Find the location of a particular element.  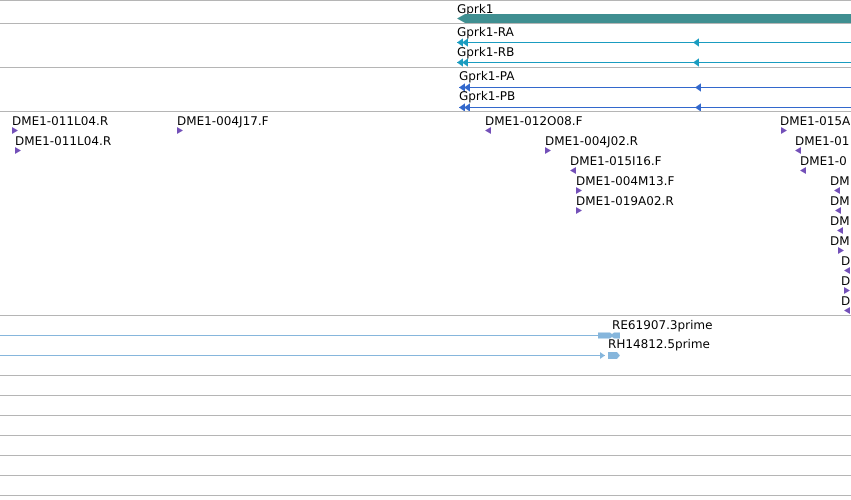

feature-label: DME1-004M13.F is located at coordinates (625, 181).